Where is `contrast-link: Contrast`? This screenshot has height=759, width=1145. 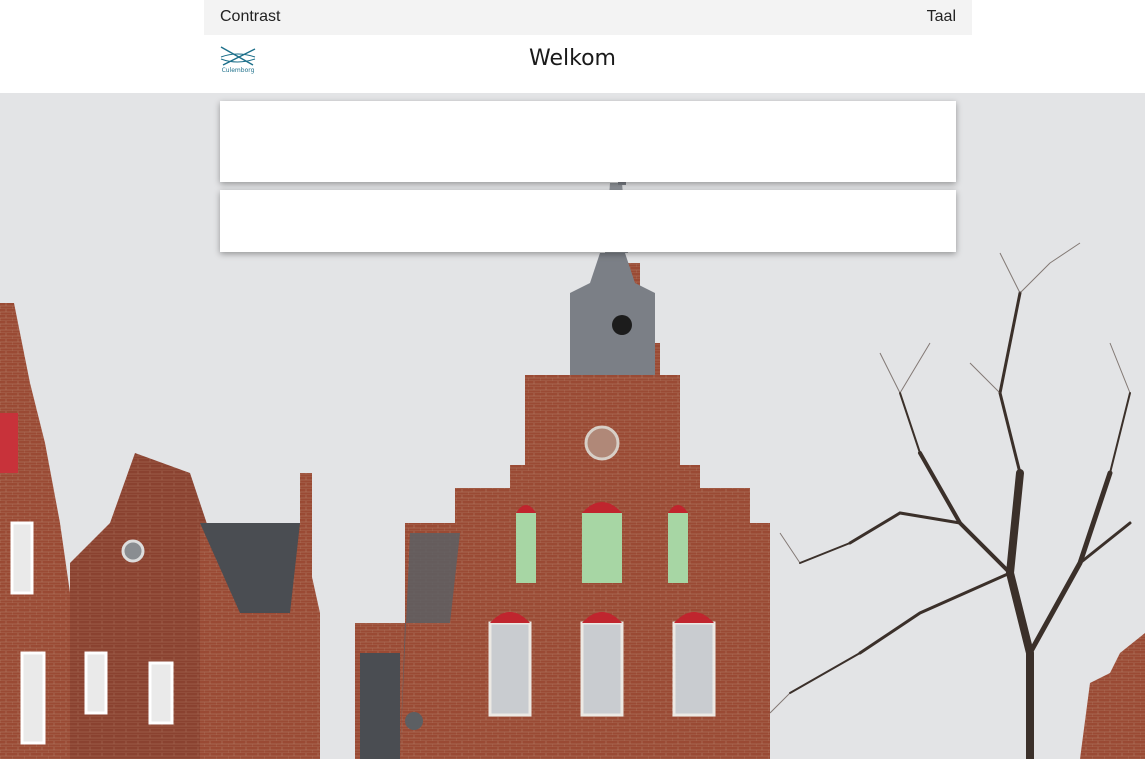 contrast-link: Contrast is located at coordinates (250, 17).